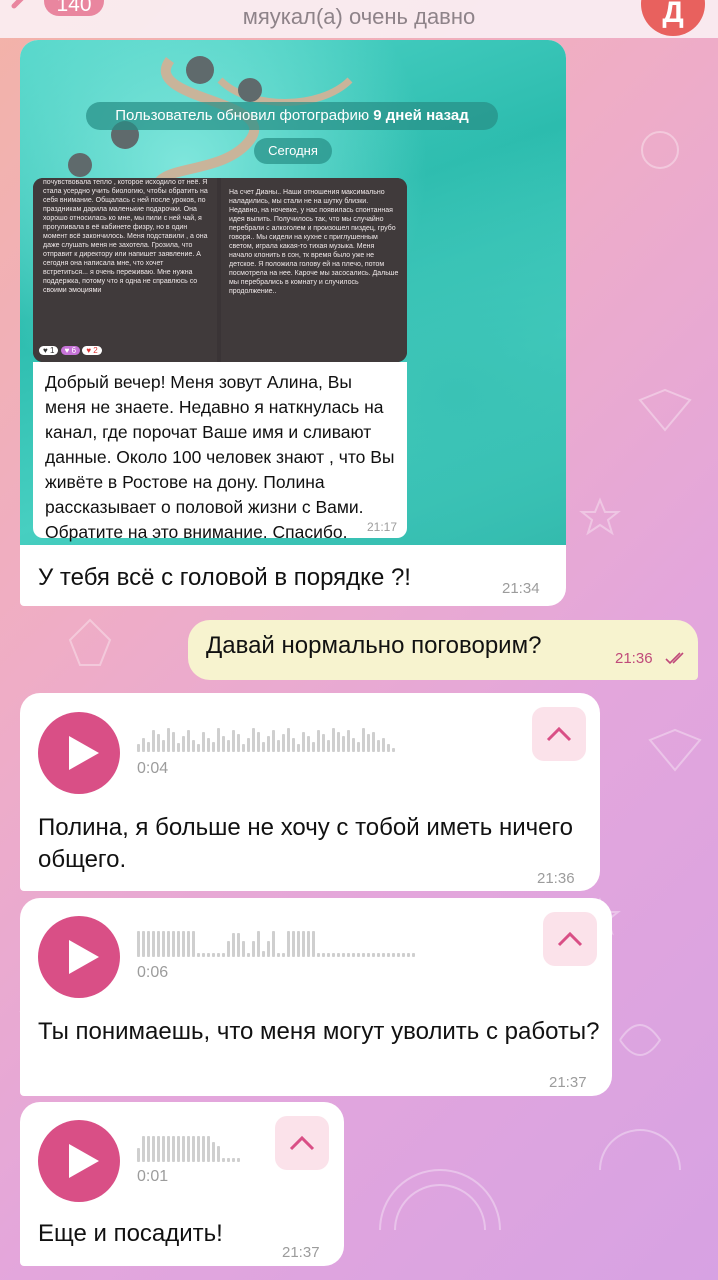  What do you see at coordinates (674, 658) in the screenshot?
I see `read-checkmarks-icon` at bounding box center [674, 658].